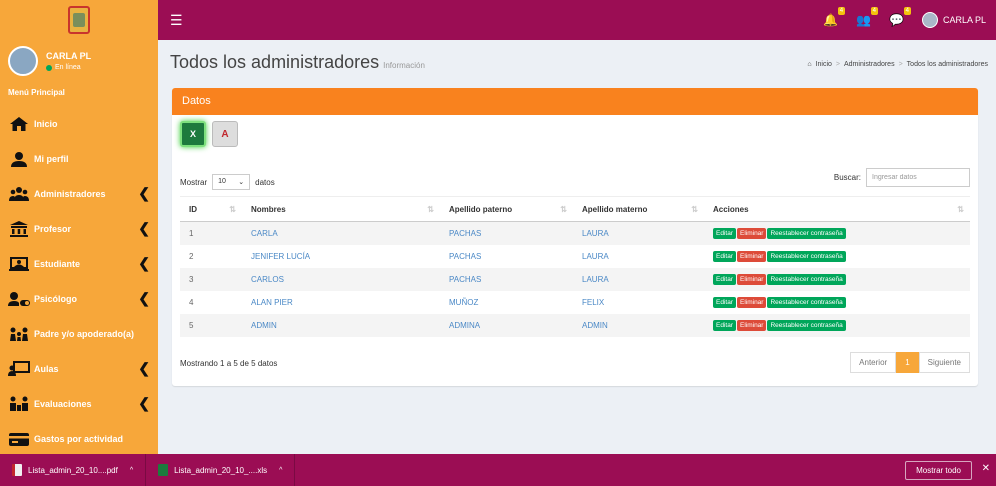 The width and height of the screenshot is (996, 486). Describe the element at coordinates (953, 20) in the screenshot. I see `user-menu: CARLA PL` at that location.